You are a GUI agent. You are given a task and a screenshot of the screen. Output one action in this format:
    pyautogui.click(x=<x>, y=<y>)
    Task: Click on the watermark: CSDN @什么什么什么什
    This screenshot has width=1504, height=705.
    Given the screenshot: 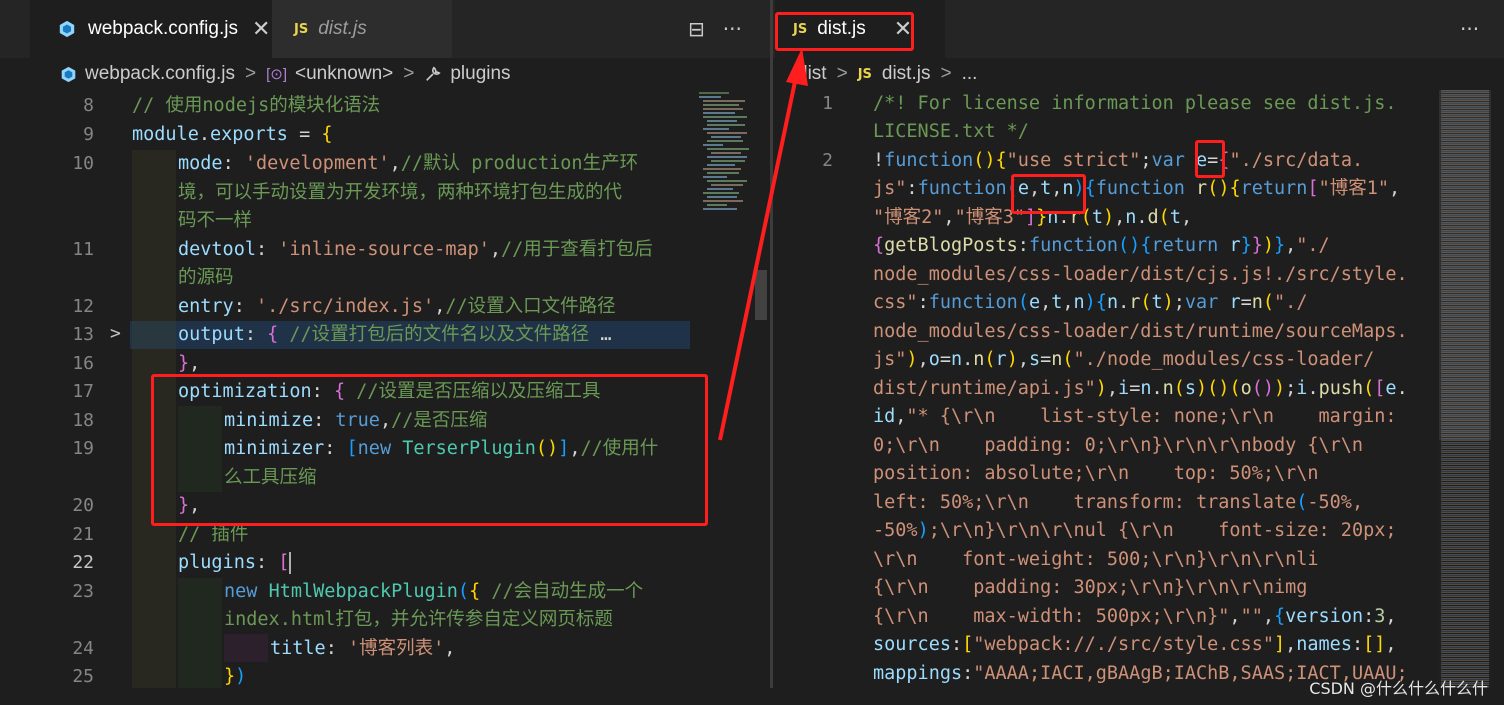 What is the action you would take?
    pyautogui.click(x=1398, y=688)
    